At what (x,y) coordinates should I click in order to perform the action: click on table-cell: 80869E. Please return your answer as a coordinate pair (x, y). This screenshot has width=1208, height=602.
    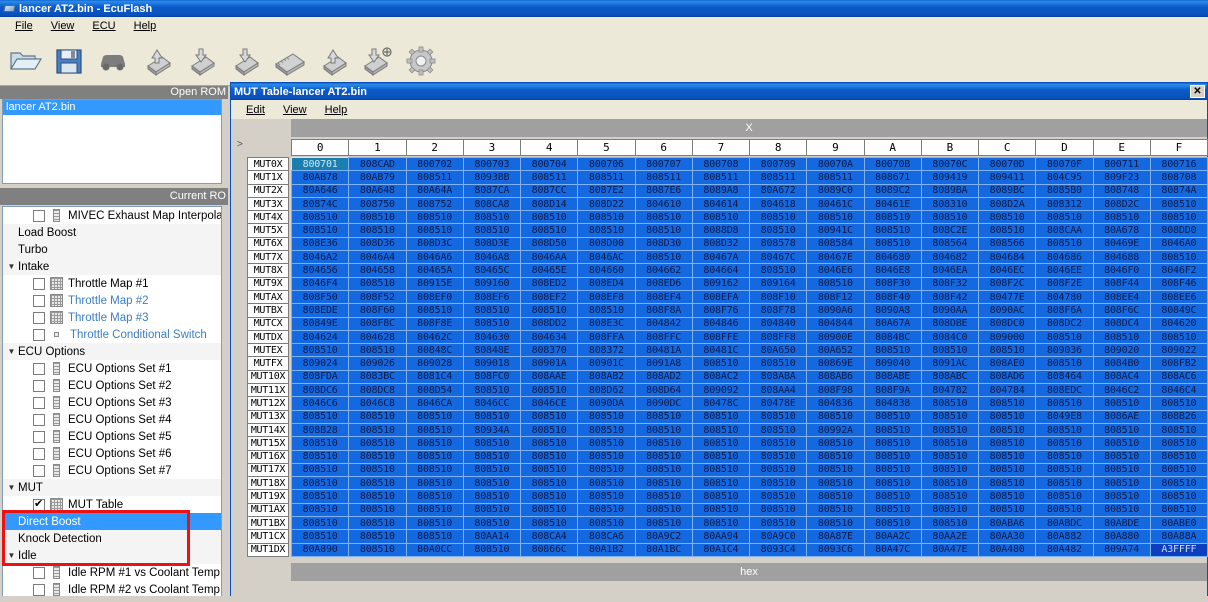
    Looking at the image, I should click on (835, 363).